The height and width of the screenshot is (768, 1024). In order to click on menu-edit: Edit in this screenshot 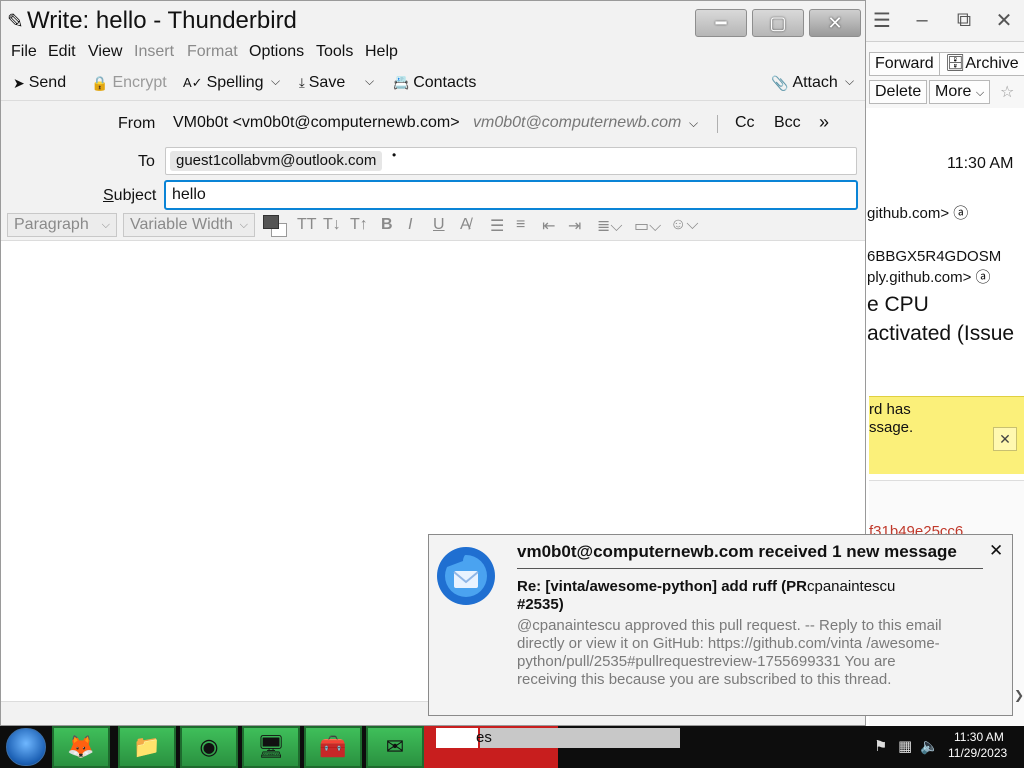, I will do `click(62, 52)`.